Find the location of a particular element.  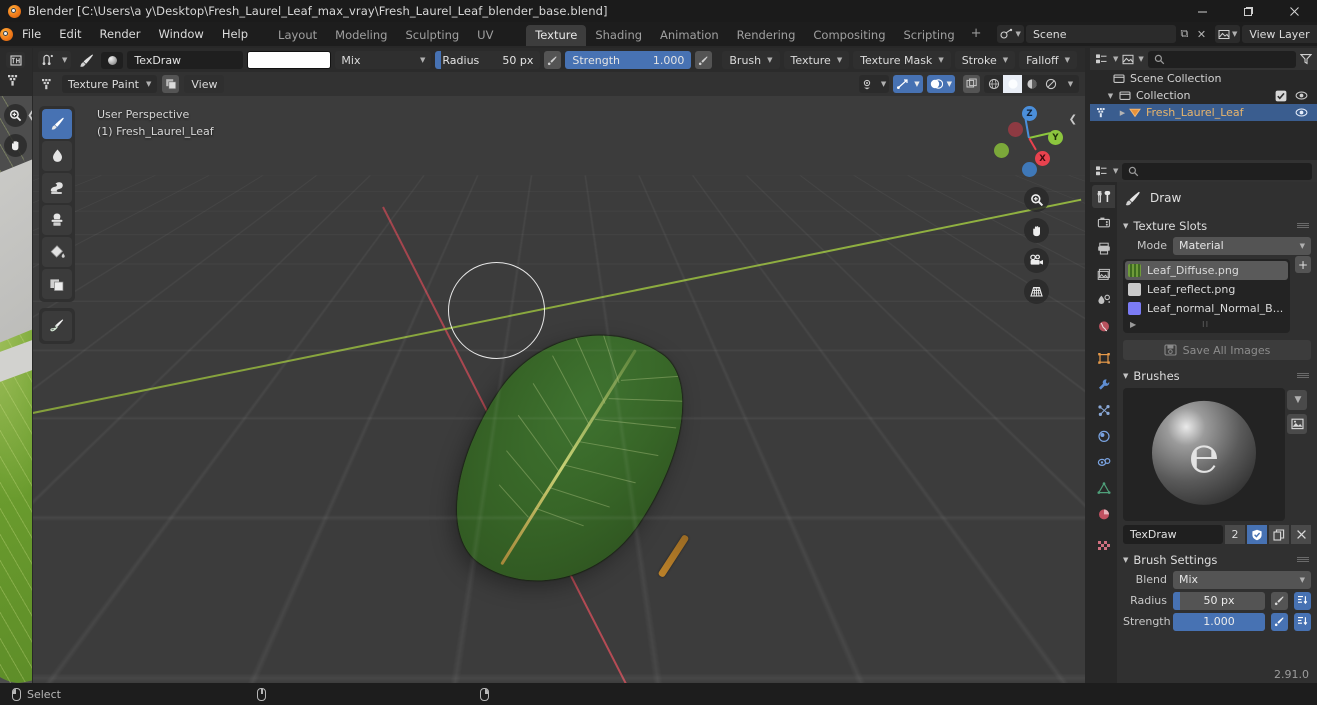

brush-radius-slider: 50 px is located at coordinates (1219, 600).